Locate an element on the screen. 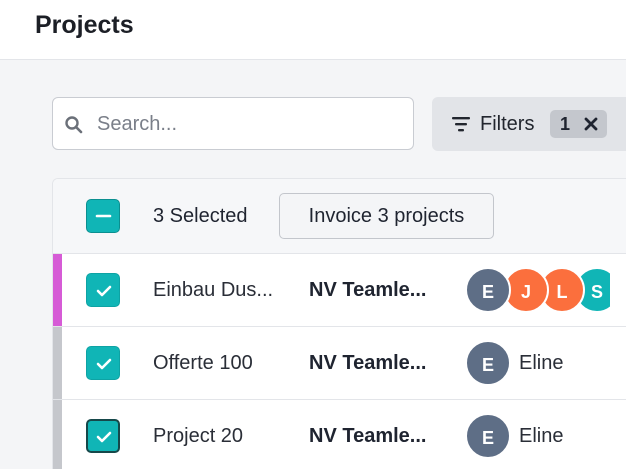 This screenshot has height=469, width=626. table-row: Einbau Dus... NV Teamle... E J L S is located at coordinates (339, 290).